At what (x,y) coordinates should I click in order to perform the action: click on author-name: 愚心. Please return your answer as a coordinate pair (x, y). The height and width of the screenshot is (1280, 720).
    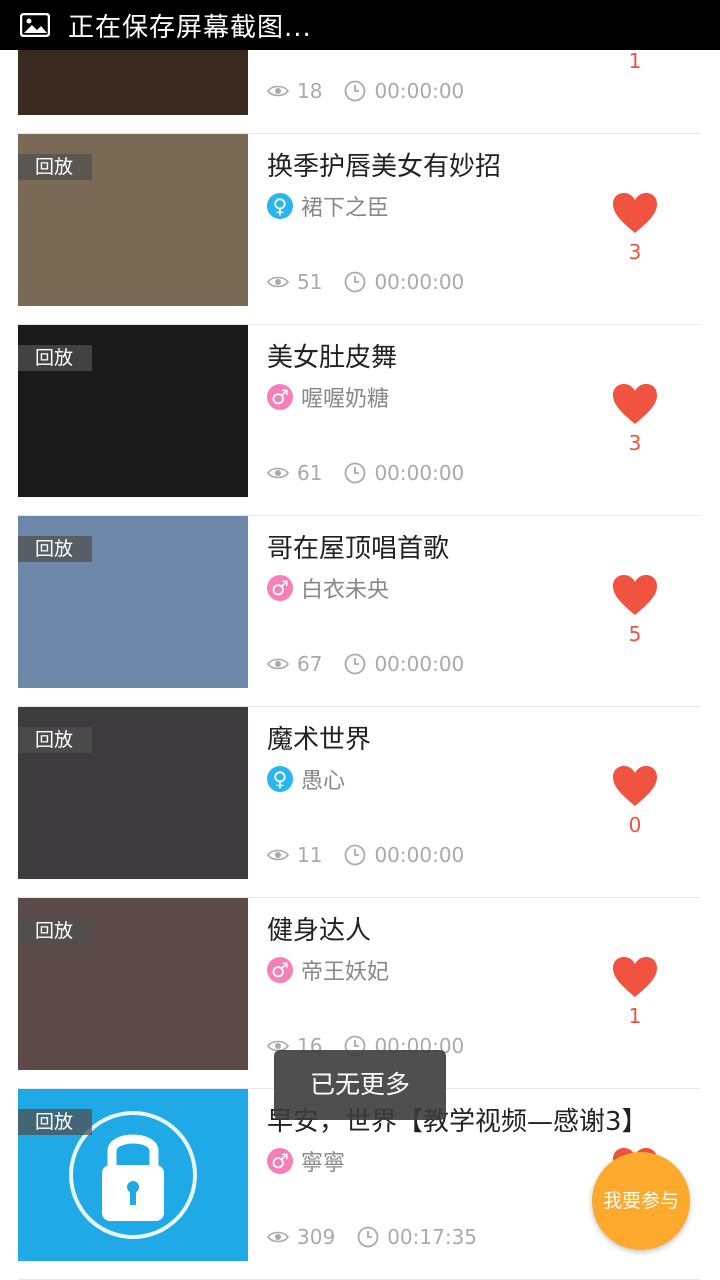
    Looking at the image, I should click on (323, 781).